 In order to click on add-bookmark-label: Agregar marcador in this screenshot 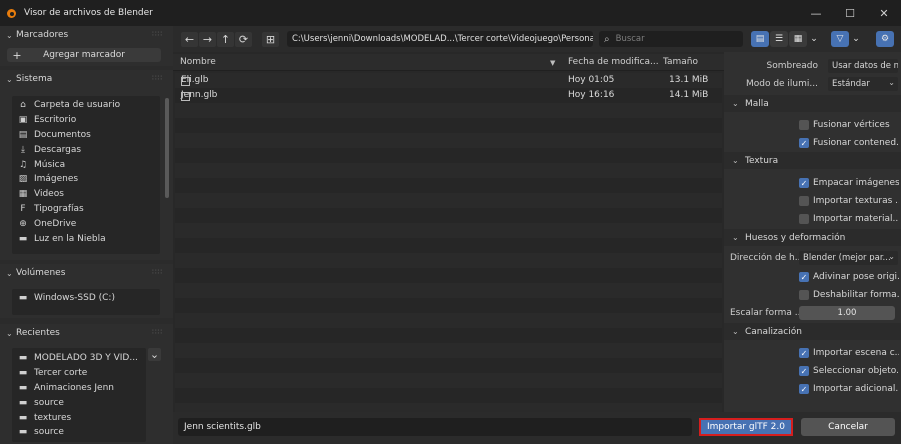, I will do `click(84, 55)`.